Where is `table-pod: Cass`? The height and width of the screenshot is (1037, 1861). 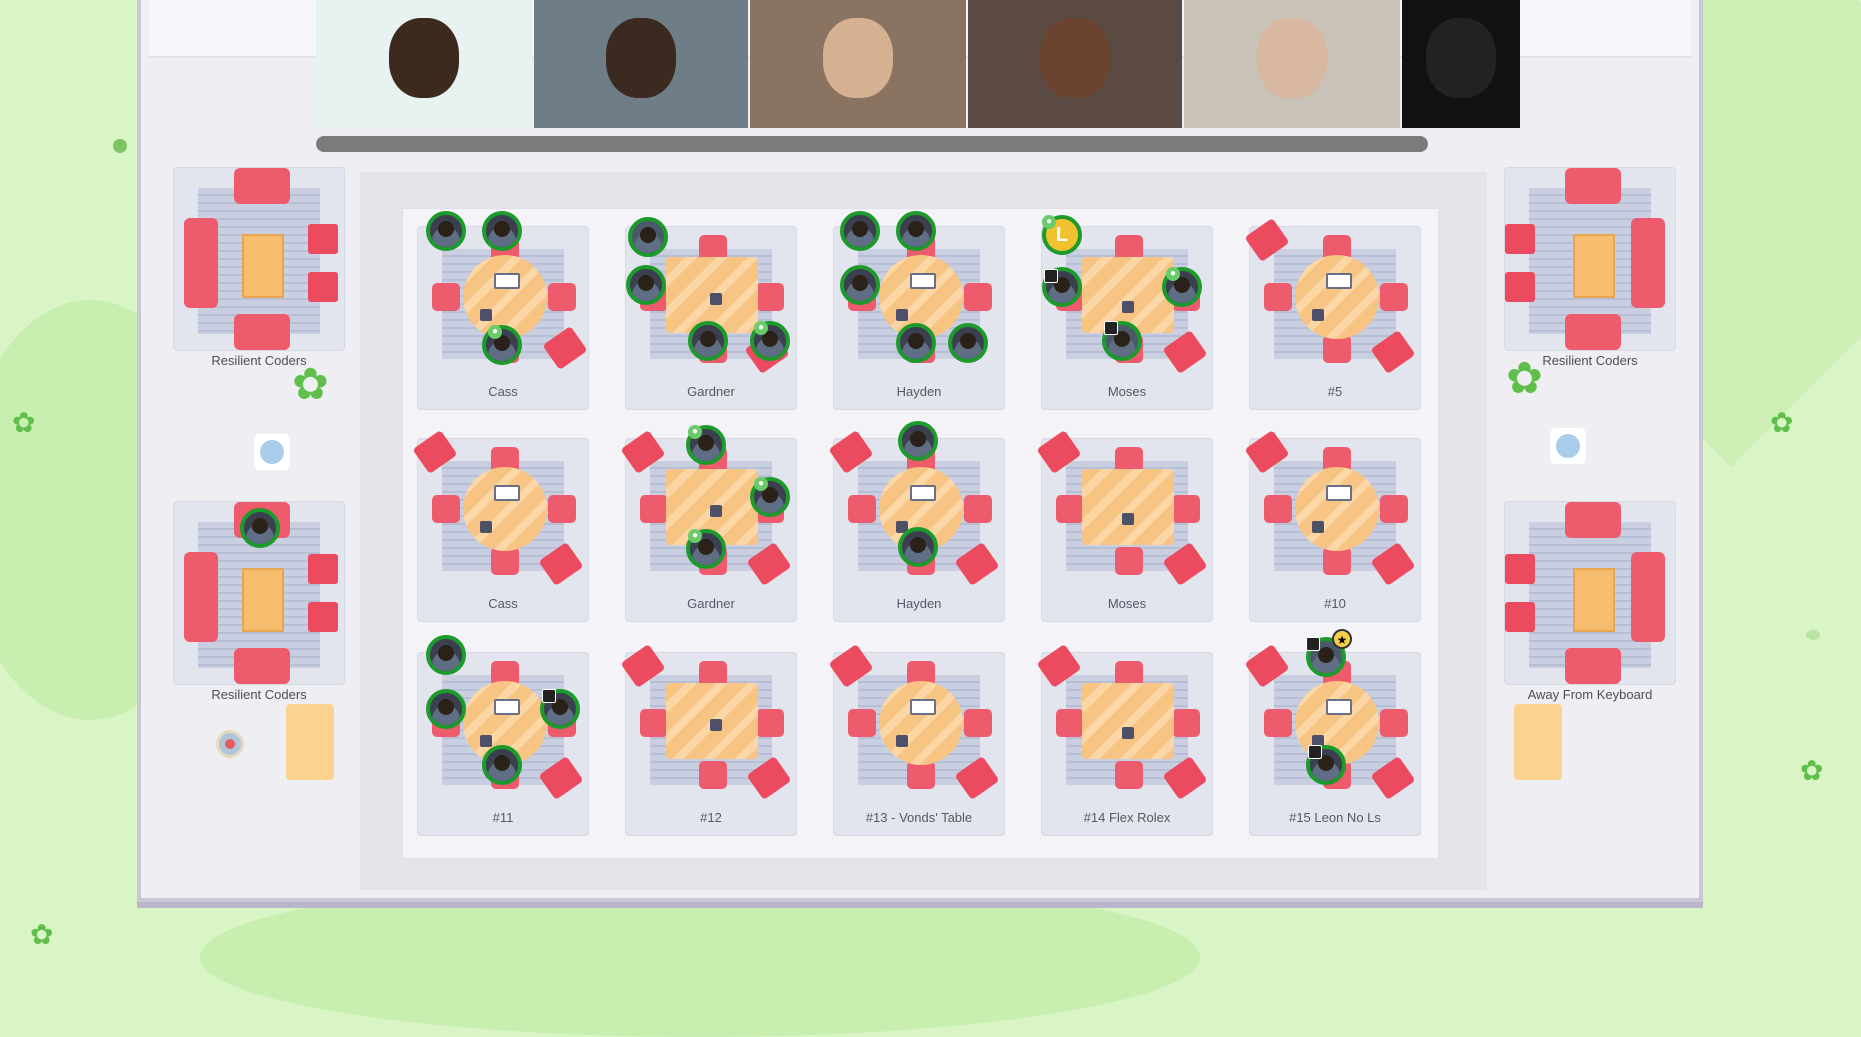 table-pod: Cass is located at coordinates (500, 525).